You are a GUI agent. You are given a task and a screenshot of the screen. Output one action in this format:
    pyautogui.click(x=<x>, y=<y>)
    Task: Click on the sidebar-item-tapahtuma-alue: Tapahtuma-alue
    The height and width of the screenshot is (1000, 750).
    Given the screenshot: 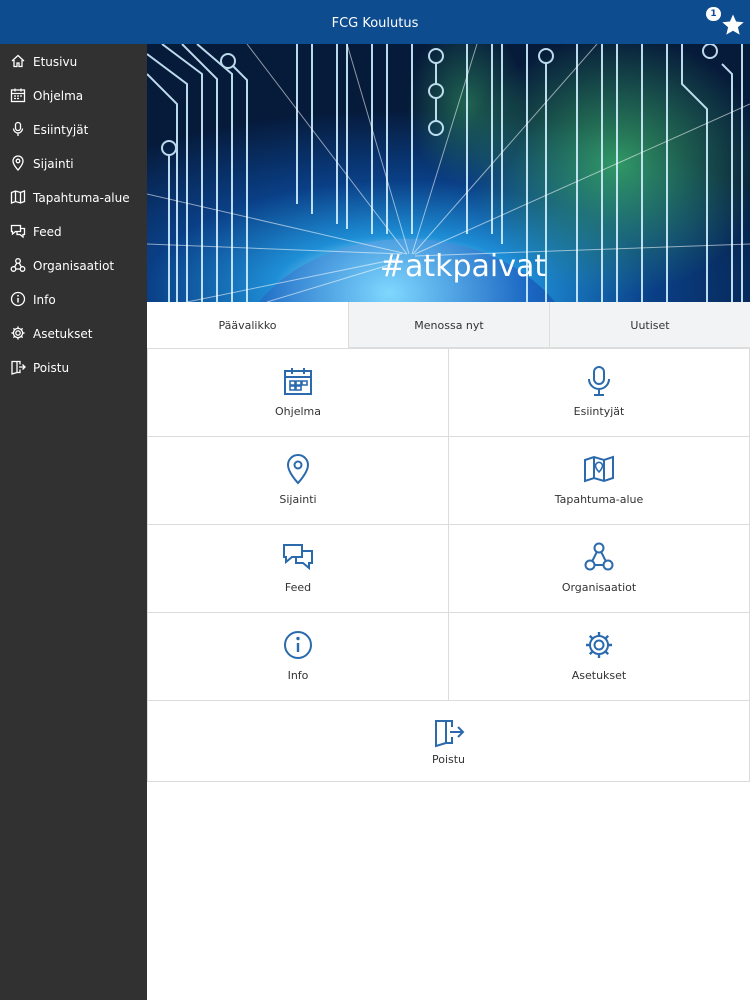 What is the action you would take?
    pyautogui.click(x=73, y=198)
    